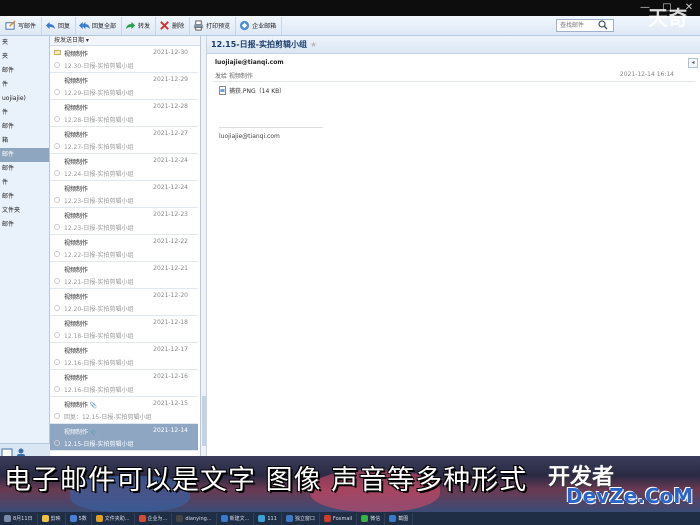  What do you see at coordinates (173, 25) in the screenshot?
I see `delete-button: 删除` at bounding box center [173, 25].